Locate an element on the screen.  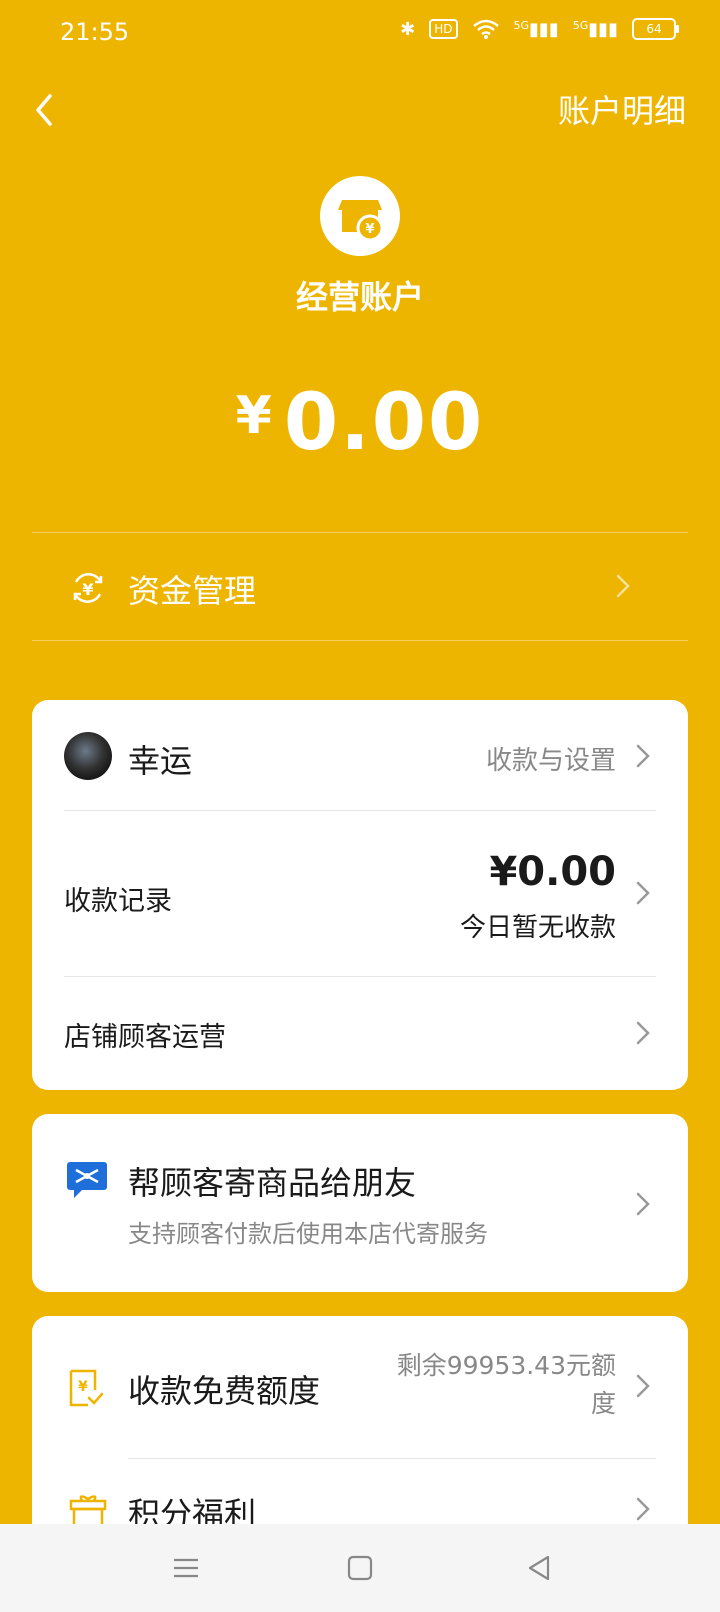
customer-ops-row: 店铺顾客运营 is located at coordinates (360, 1033).